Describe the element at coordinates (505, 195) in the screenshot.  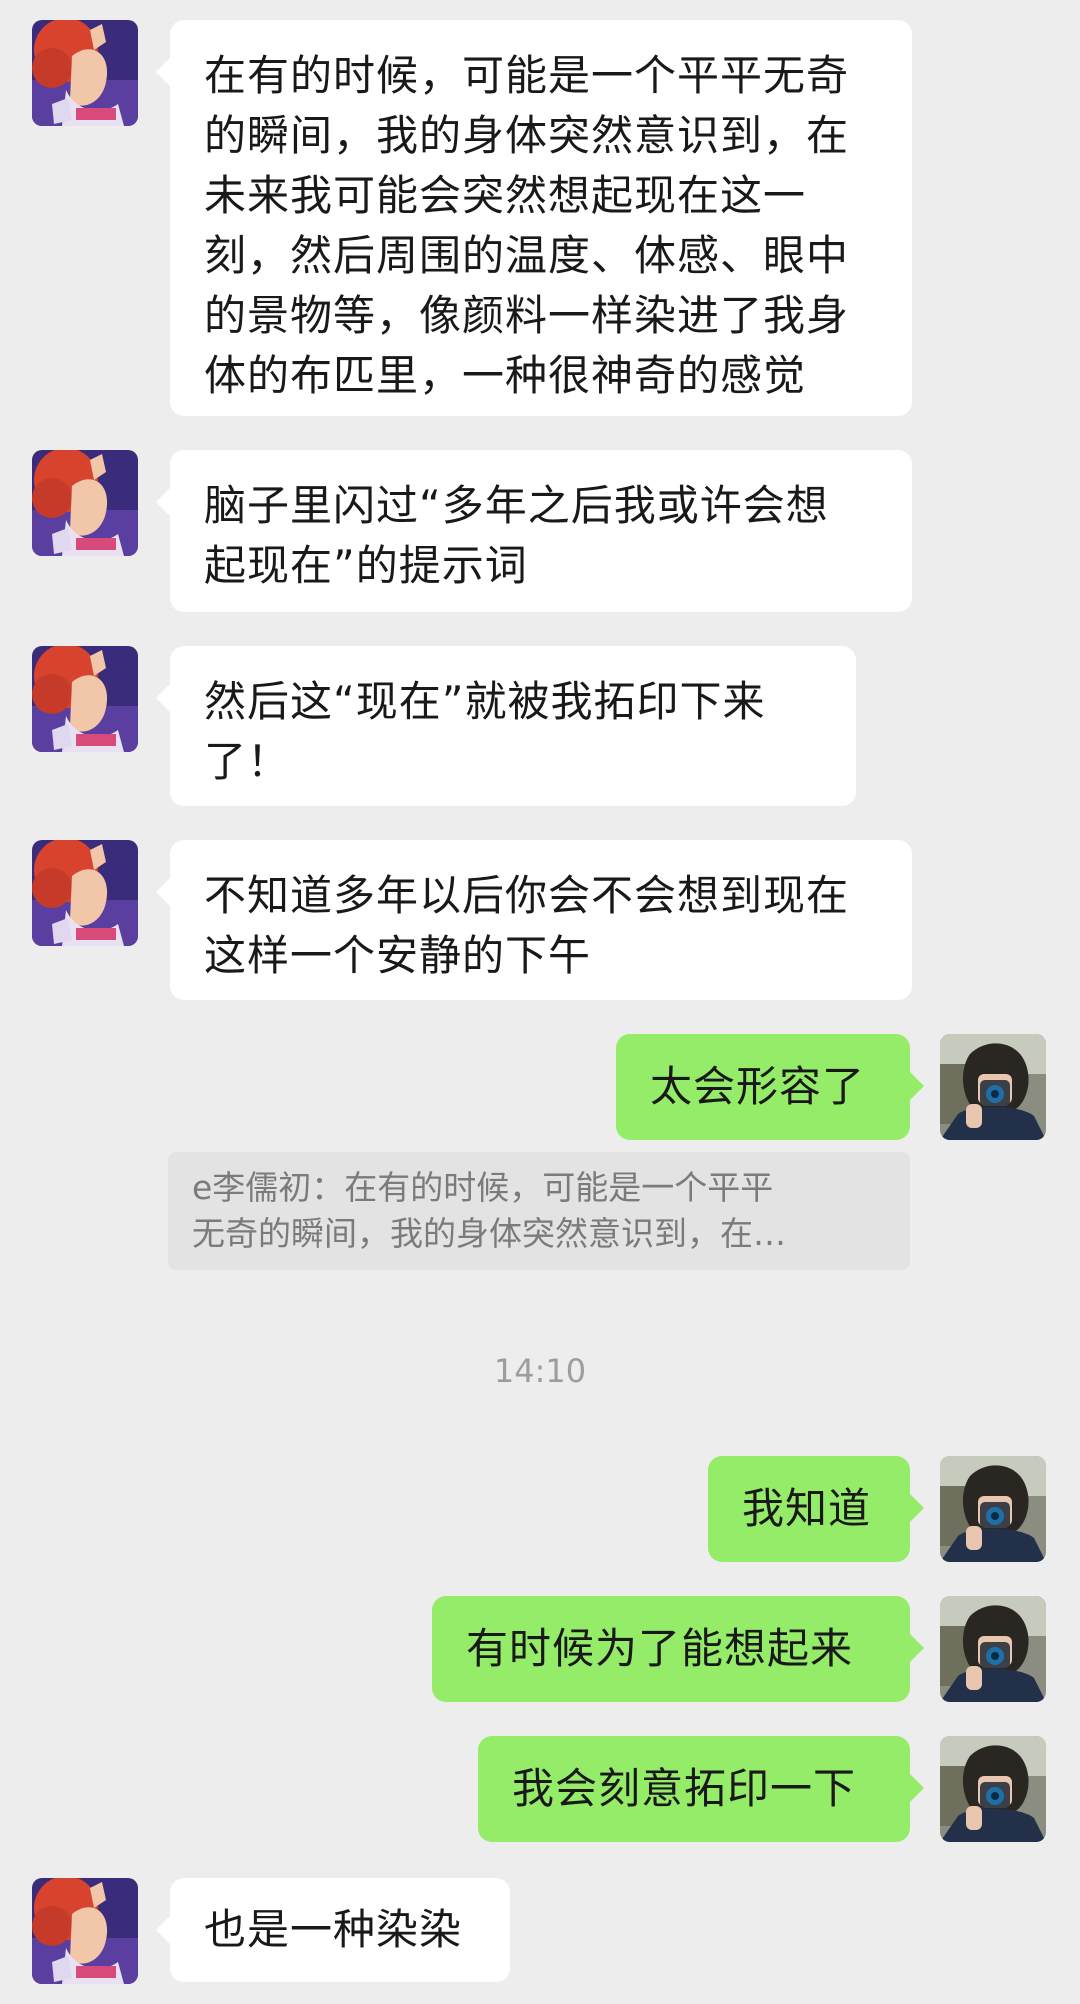
I see `message-text: 未来我可能会突然想起现在这一` at that location.